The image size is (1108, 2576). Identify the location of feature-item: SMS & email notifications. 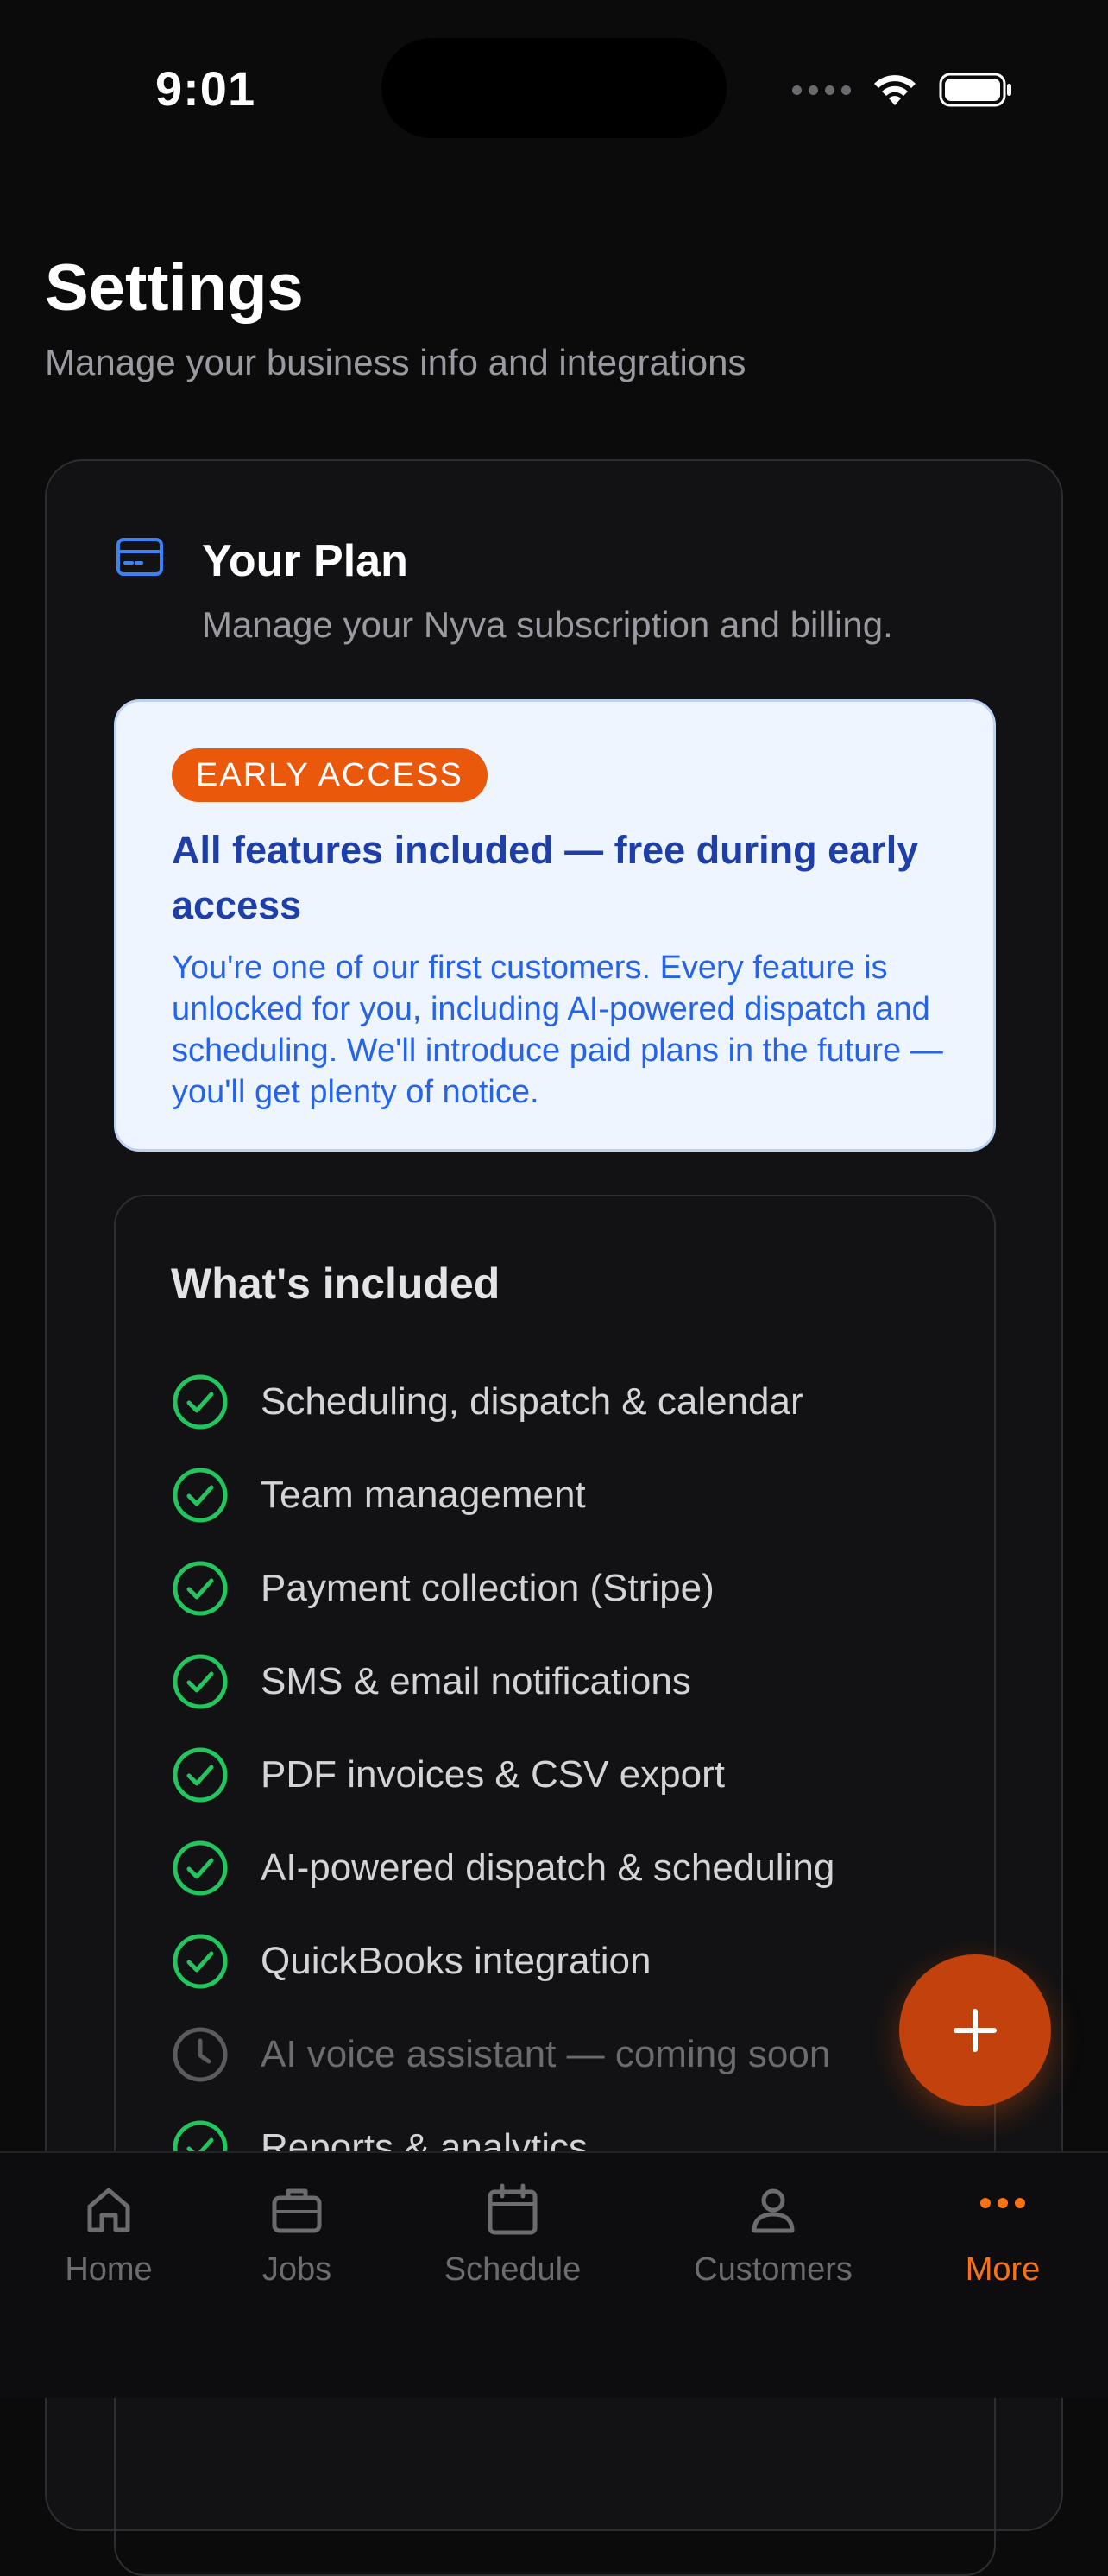
(502, 1681).